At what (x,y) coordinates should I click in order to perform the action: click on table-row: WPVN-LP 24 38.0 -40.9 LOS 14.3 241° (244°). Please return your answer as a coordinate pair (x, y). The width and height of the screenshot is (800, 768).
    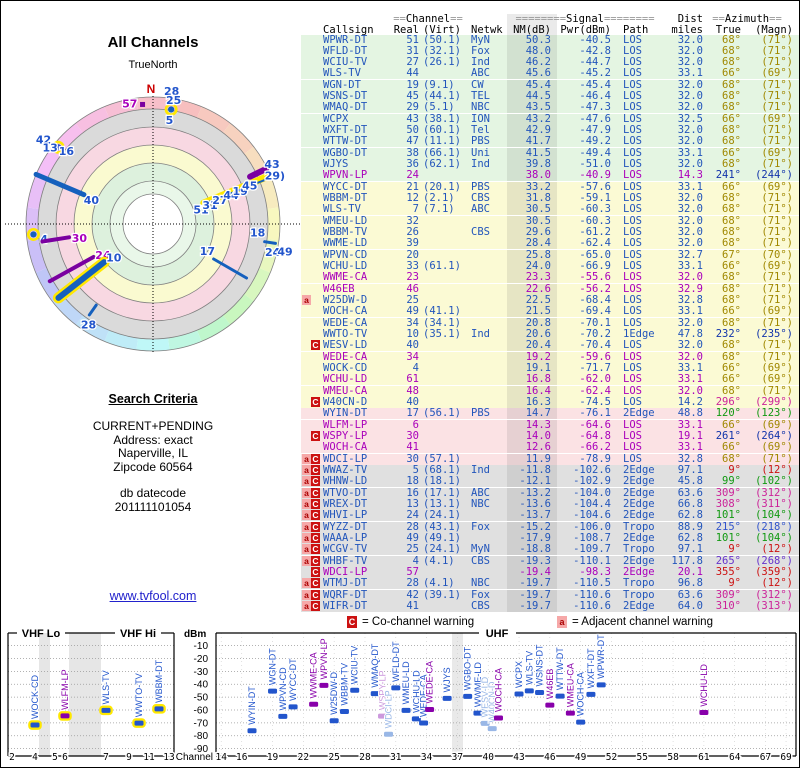
    Looking at the image, I should click on (550, 175).